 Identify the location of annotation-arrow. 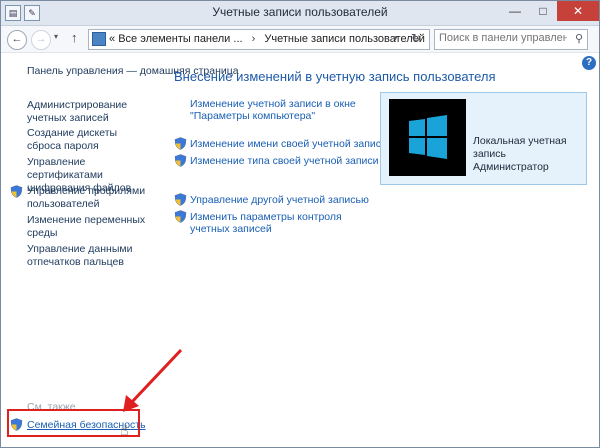
(153, 380).